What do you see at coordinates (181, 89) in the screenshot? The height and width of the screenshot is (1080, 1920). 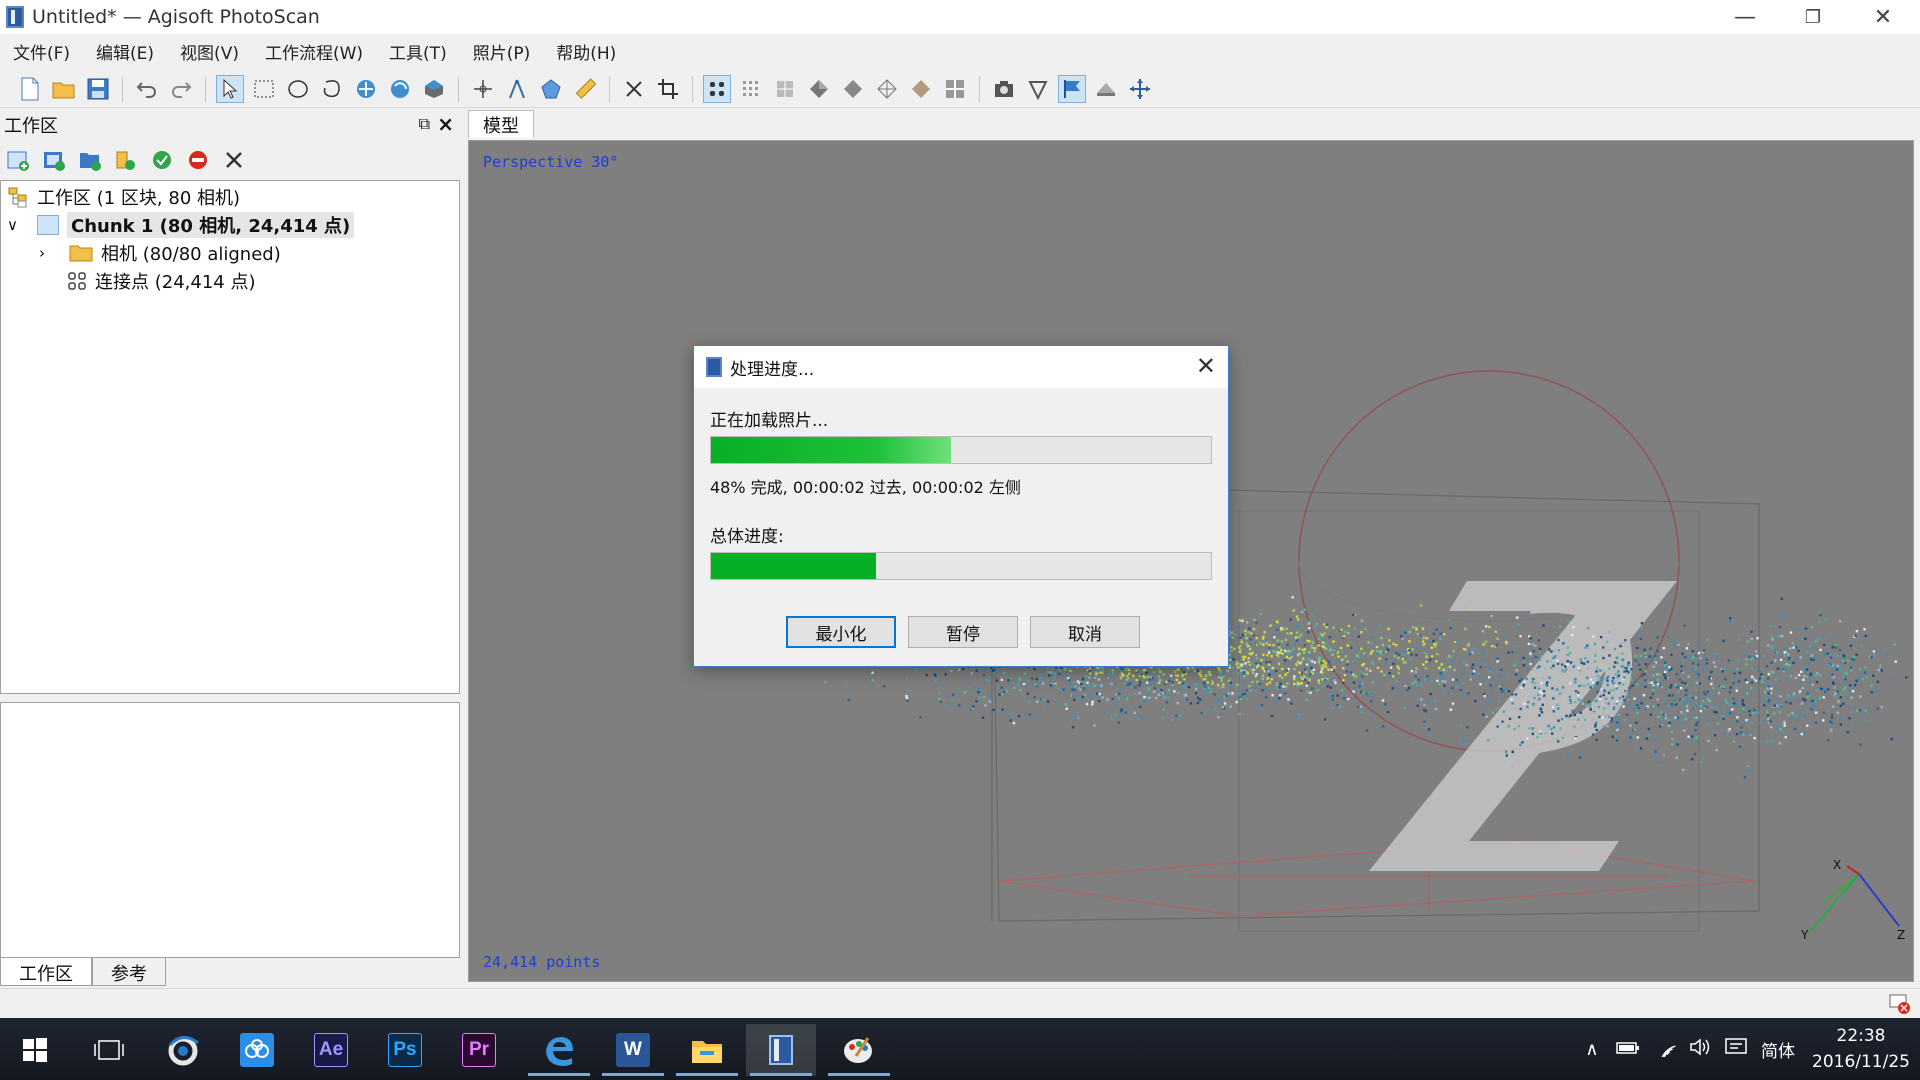 I see `redo-icon` at bounding box center [181, 89].